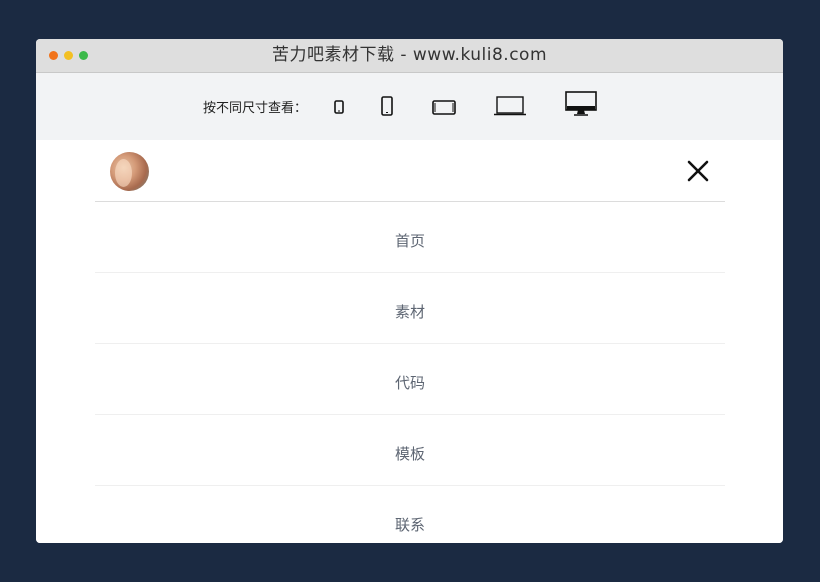  I want to click on device-size-label: 按不同尺寸查看：, so click(255, 108).